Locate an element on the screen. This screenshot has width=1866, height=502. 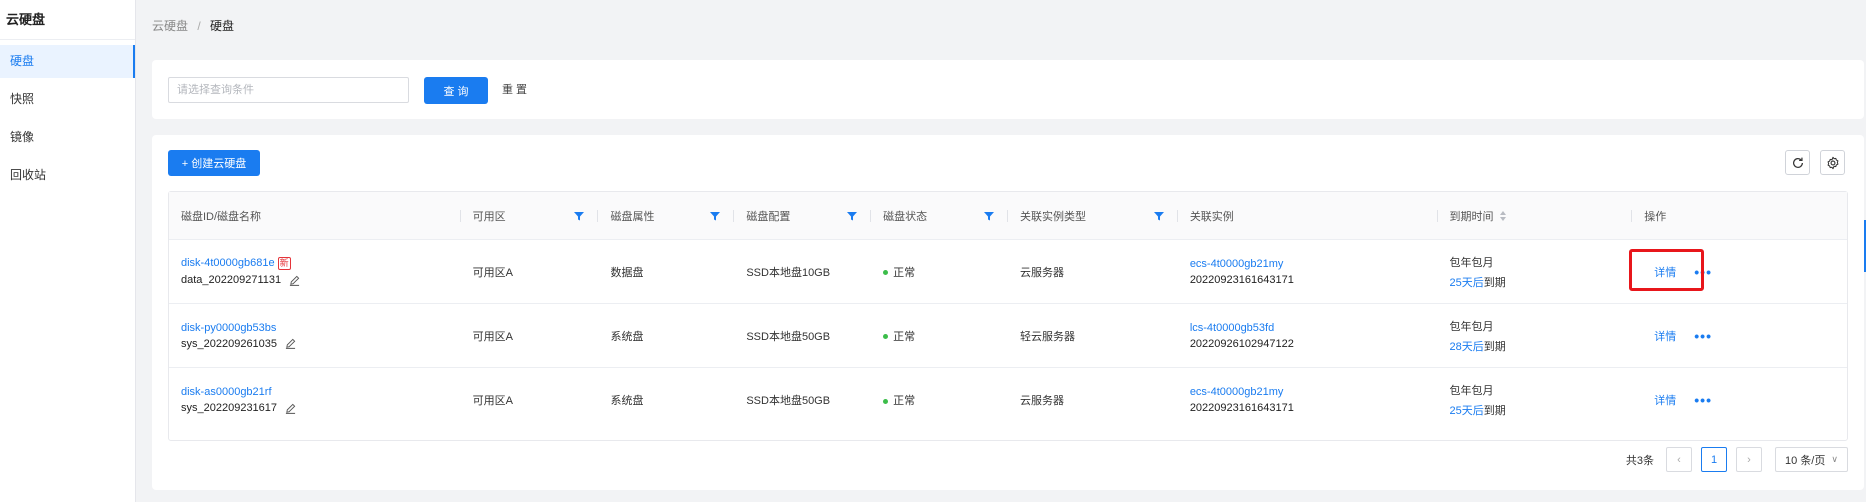
page-size-select: 10 条/页 ∨ is located at coordinates (1811, 459).